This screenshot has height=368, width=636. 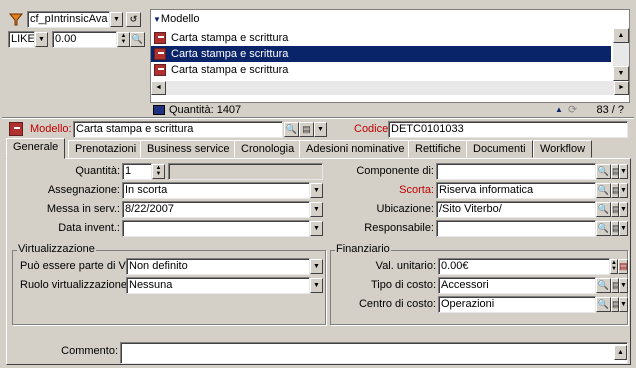 I want to click on val-unitario-spinner: ▲ ▼, so click(x=614, y=266).